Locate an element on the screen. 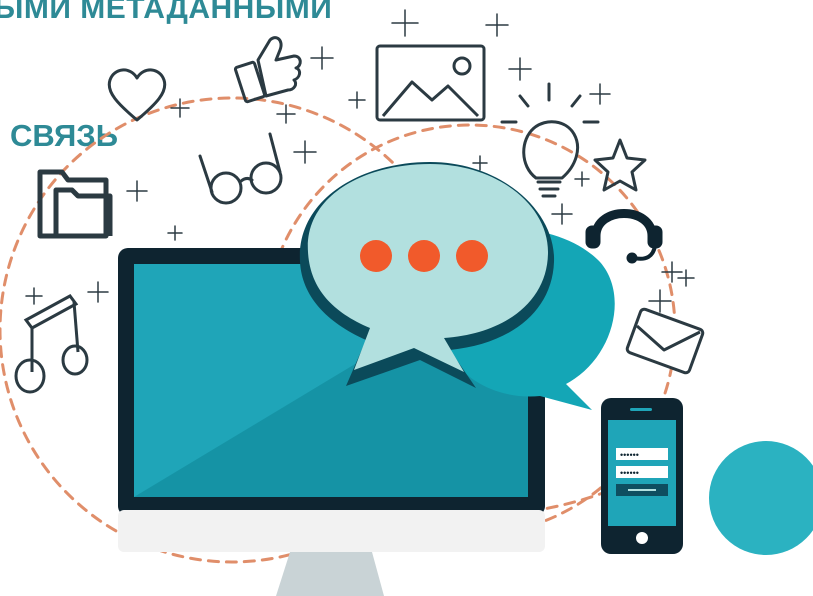 This screenshot has width=813, height=596. monitor-stand is located at coordinates (330, 574).